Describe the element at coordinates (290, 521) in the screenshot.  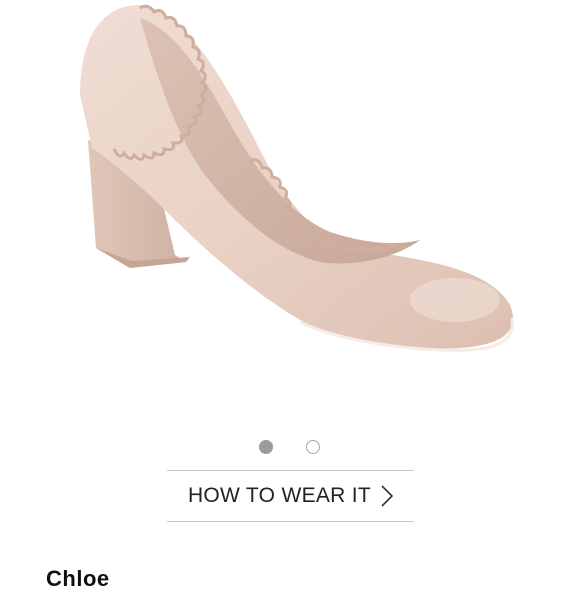
I see `divider-bottom` at that location.